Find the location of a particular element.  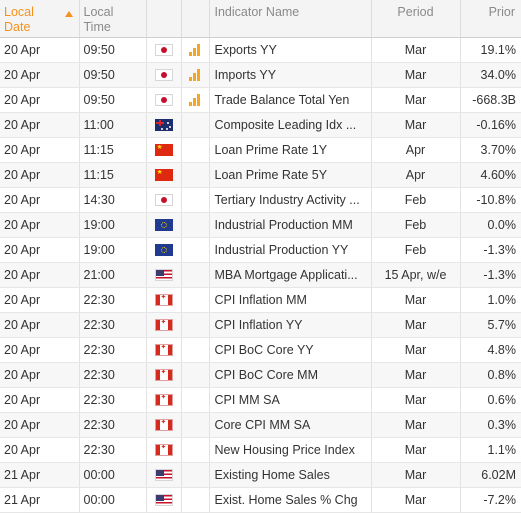

indicator-name-cell: CPI BoC Core MM is located at coordinates (290, 375).